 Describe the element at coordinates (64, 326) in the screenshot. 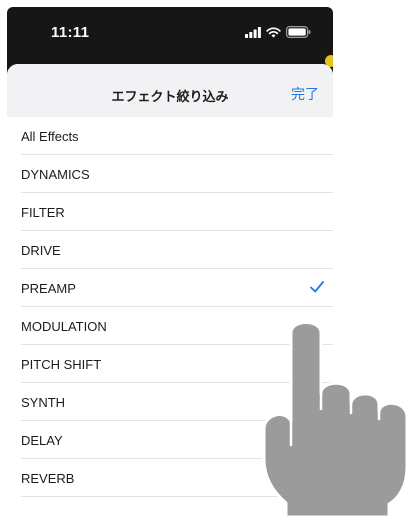

I see `filter-row-label: MODULATION` at that location.